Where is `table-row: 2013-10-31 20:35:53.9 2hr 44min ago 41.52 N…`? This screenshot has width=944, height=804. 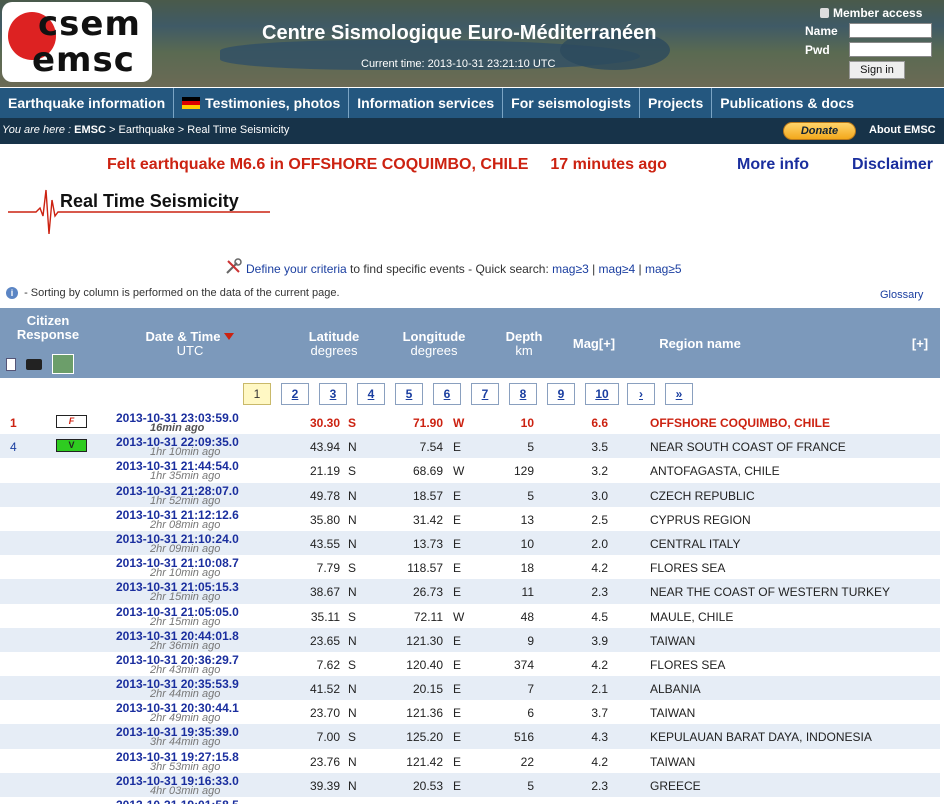 table-row: 2013-10-31 20:35:53.9 2hr 44min ago 41.52 N… is located at coordinates (470, 688).